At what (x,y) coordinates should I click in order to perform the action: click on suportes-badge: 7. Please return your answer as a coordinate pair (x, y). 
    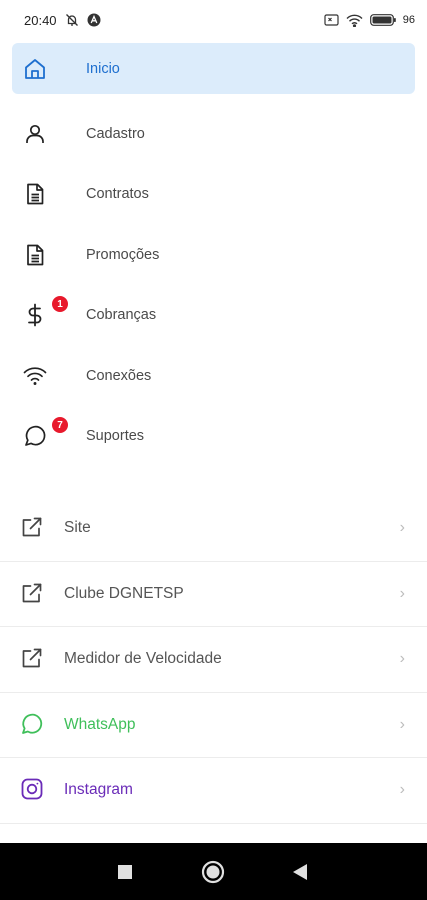
    Looking at the image, I should click on (60, 425).